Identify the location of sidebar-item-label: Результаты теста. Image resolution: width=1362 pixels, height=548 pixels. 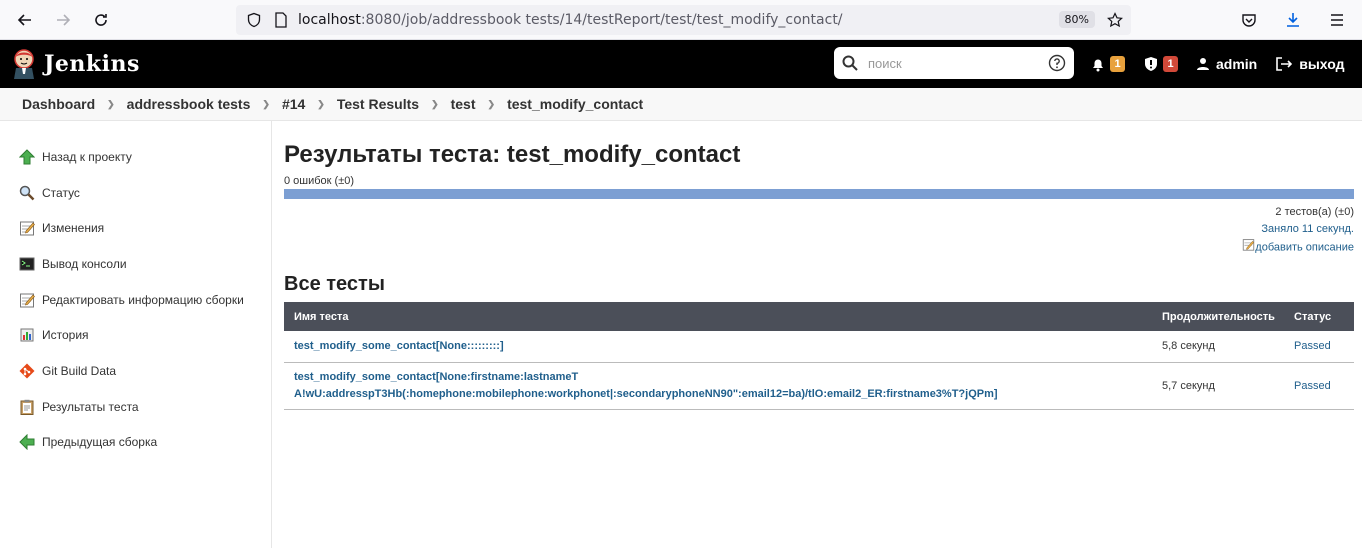
(90, 406).